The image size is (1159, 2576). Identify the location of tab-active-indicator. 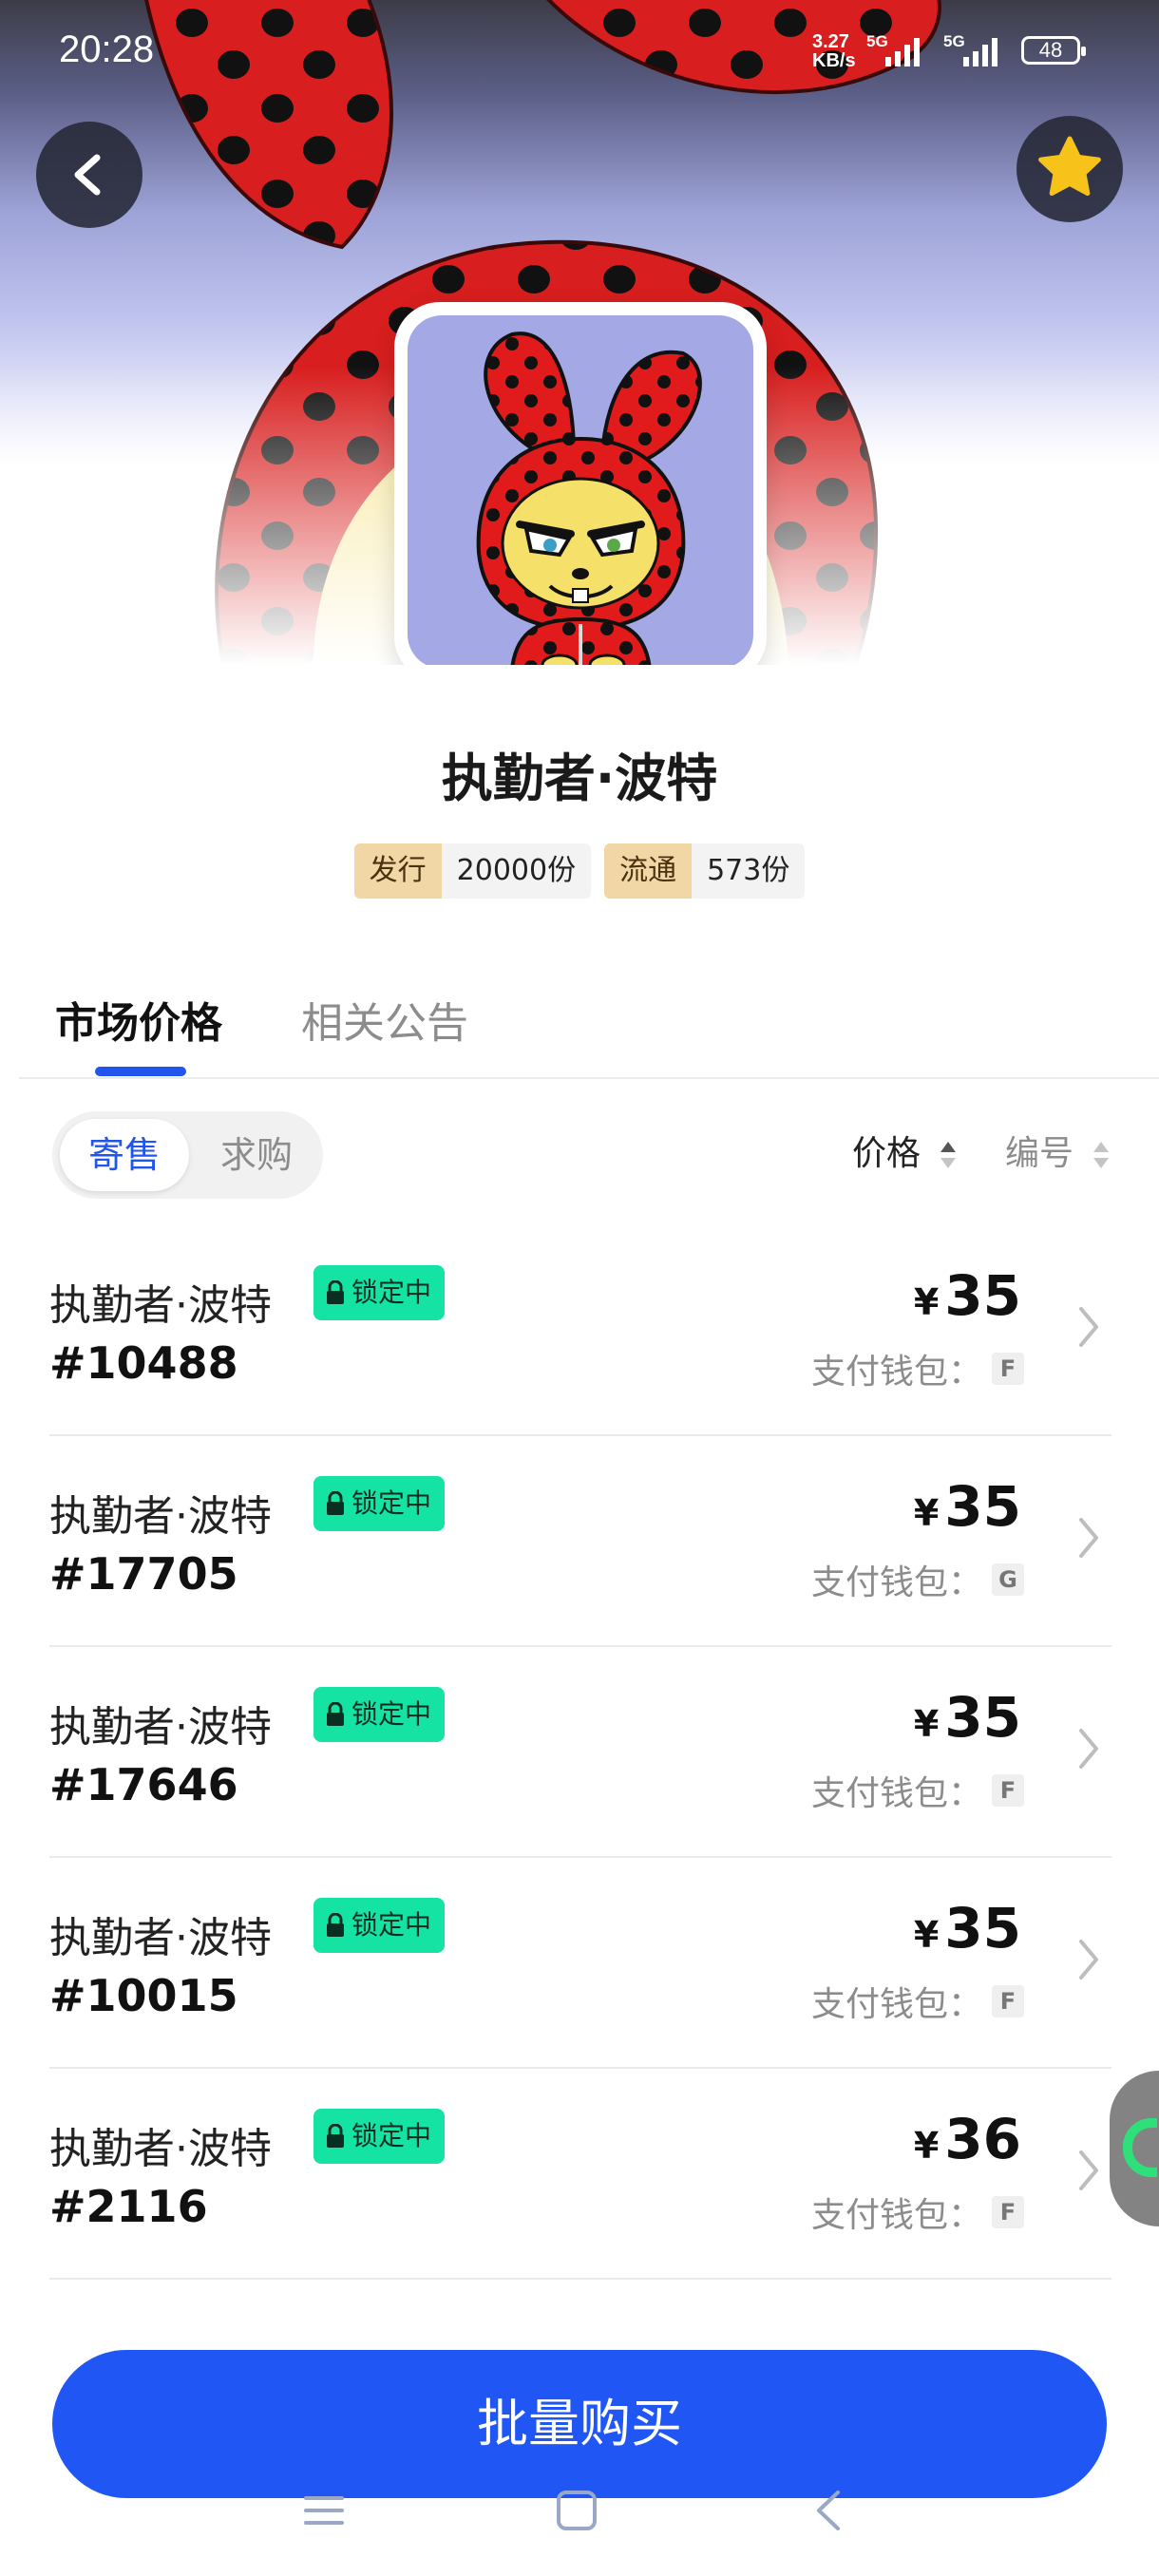
(140, 1071).